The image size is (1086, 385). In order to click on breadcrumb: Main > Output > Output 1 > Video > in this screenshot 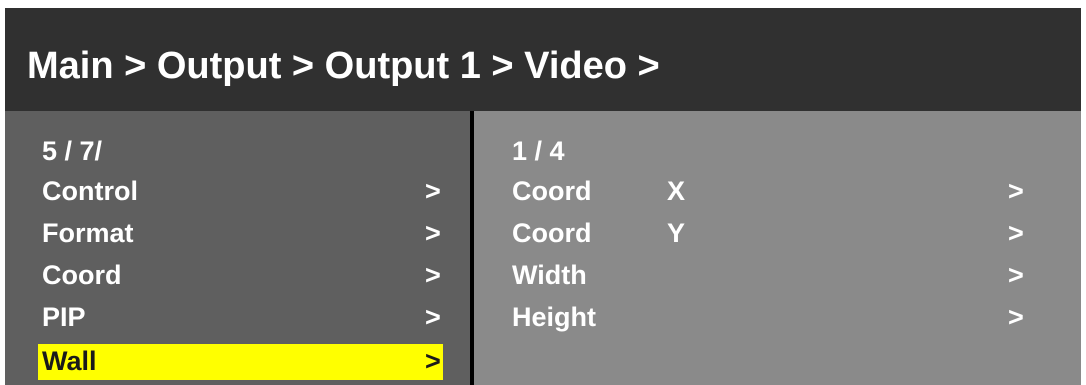, I will do `click(343, 66)`.